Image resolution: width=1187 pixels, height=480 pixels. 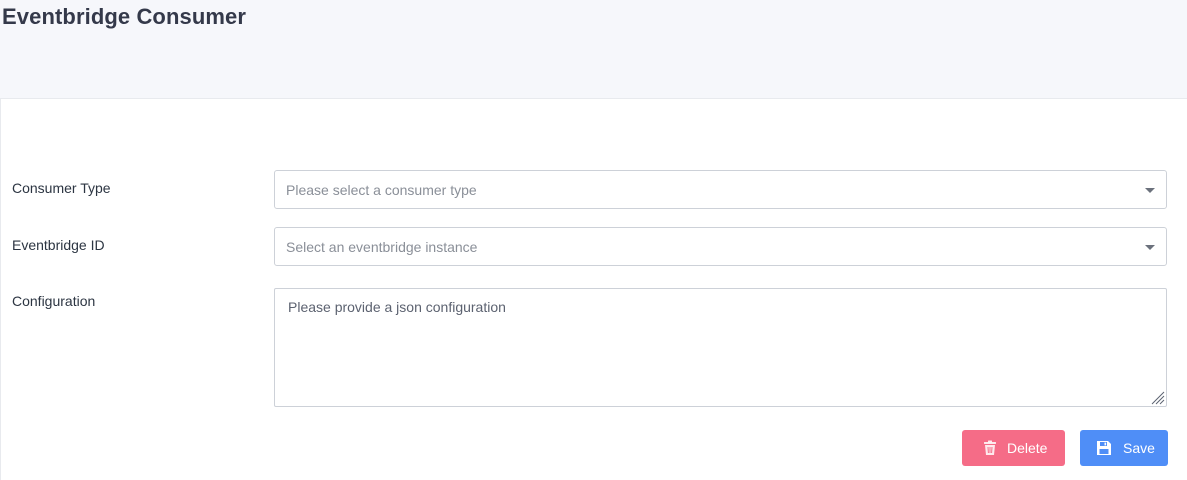 What do you see at coordinates (1027, 448) in the screenshot?
I see `delete-button-label: Delete` at bounding box center [1027, 448].